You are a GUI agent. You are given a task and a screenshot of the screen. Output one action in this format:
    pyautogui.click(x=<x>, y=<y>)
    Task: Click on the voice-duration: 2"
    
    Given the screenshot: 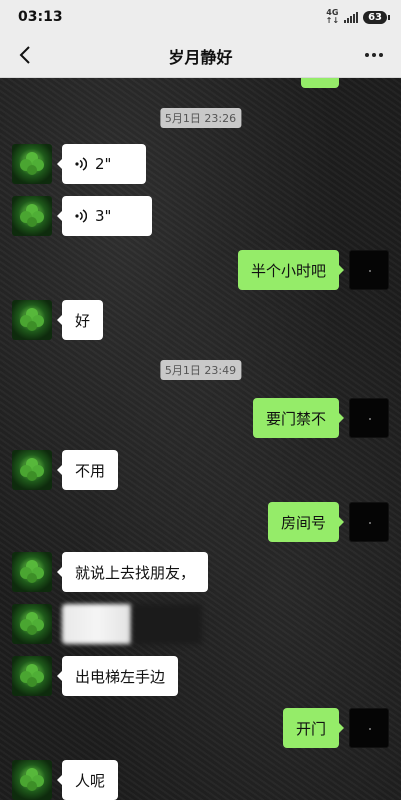 What is the action you would take?
    pyautogui.click(x=103, y=164)
    